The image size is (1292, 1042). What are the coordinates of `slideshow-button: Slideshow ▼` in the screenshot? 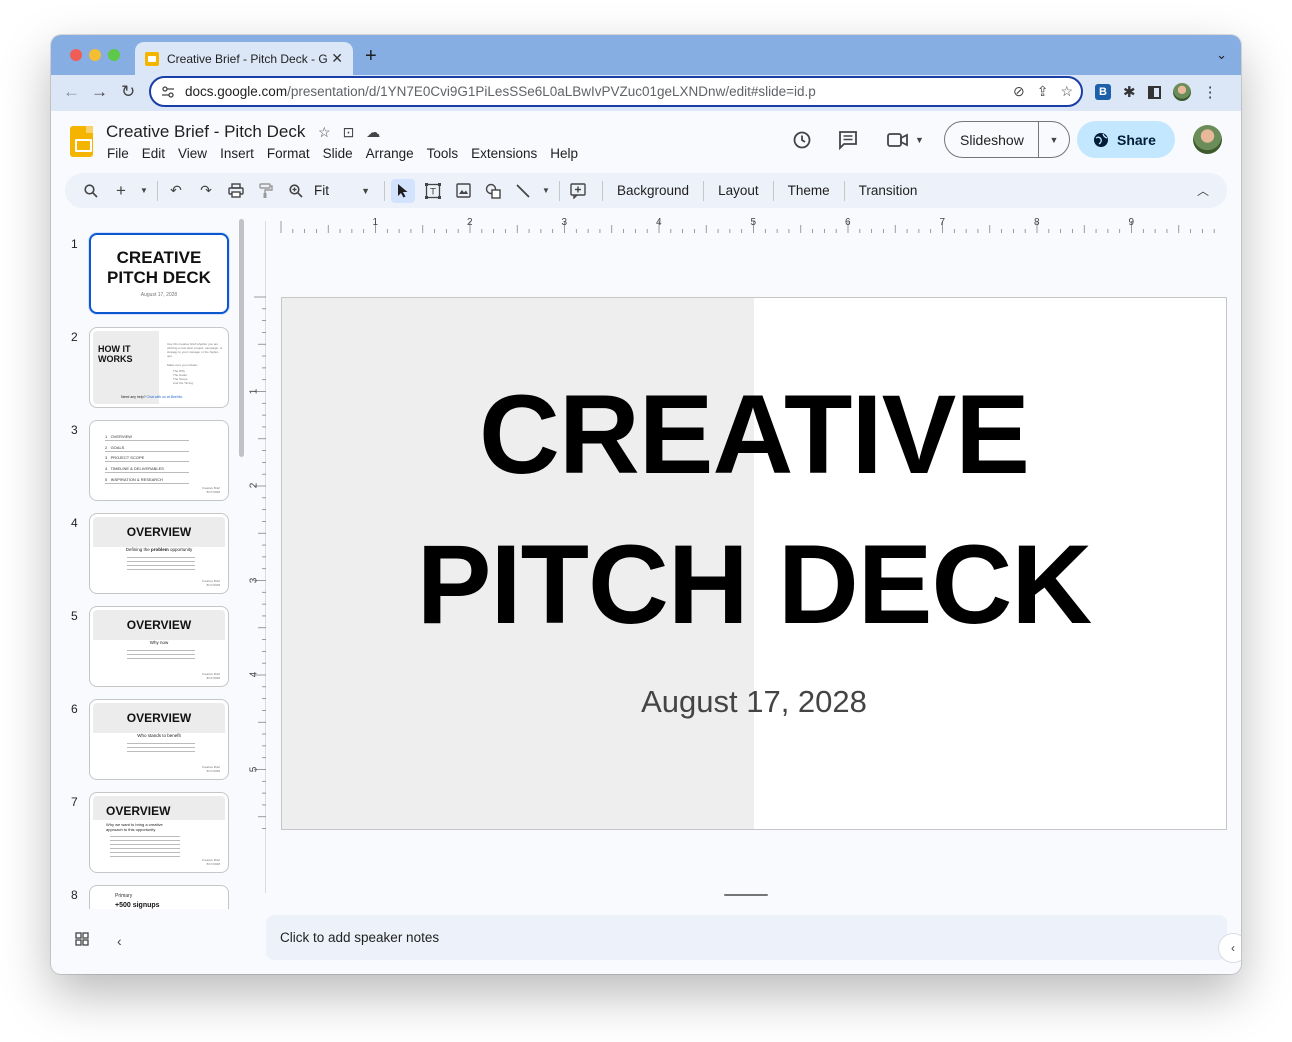 It's located at (1007, 139).